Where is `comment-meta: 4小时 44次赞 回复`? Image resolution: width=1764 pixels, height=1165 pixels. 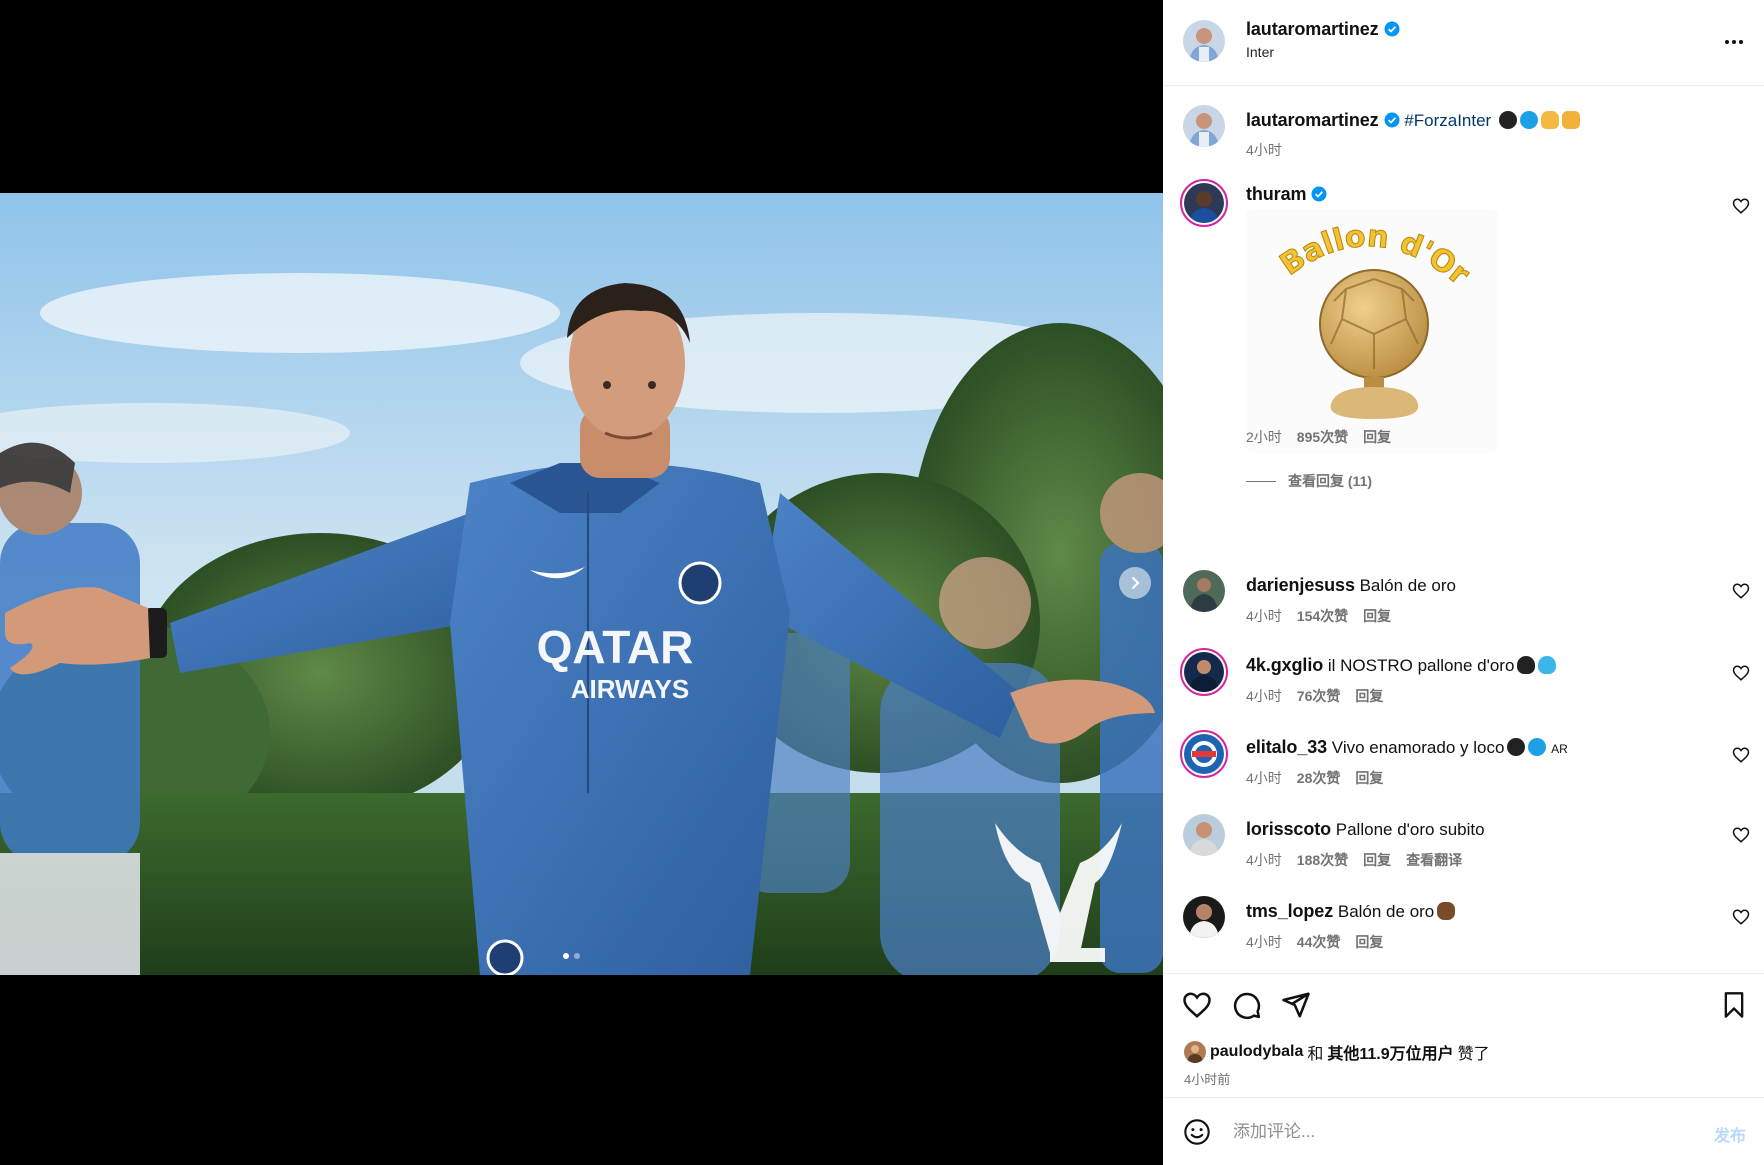
comment-meta: 4小时 44次赞 回复 is located at coordinates (1314, 942).